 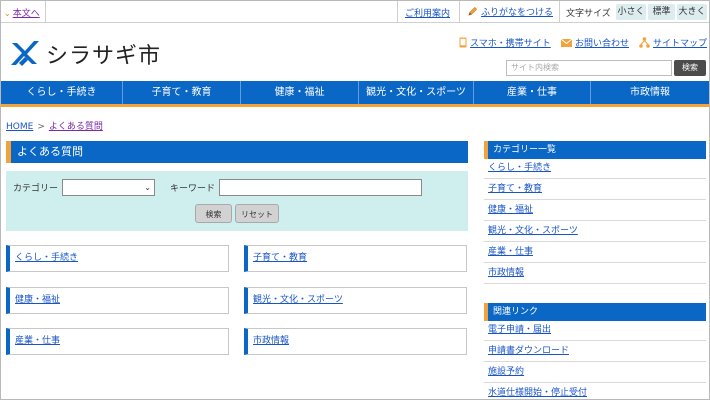 What do you see at coordinates (595, 273) in the screenshot?
I see `sidebar-category-item: 市政情報` at bounding box center [595, 273].